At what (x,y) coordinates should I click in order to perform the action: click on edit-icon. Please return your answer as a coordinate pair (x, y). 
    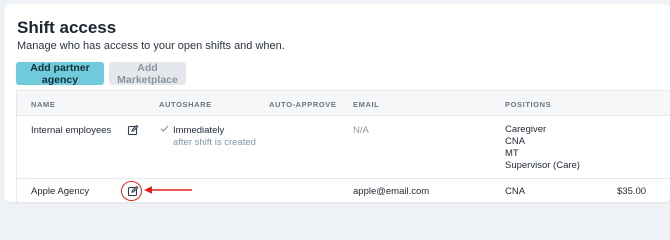
    Looking at the image, I should click on (133, 130).